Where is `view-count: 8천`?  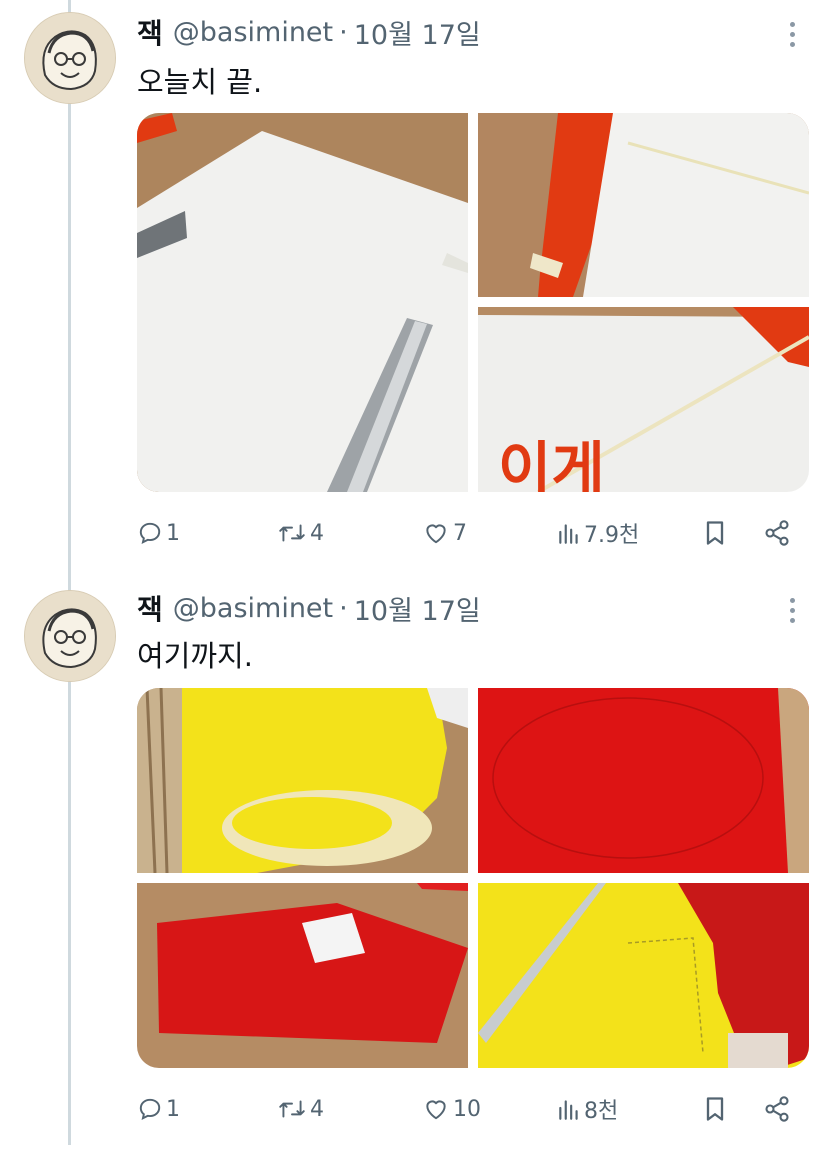 view-count: 8천 is located at coordinates (601, 1111).